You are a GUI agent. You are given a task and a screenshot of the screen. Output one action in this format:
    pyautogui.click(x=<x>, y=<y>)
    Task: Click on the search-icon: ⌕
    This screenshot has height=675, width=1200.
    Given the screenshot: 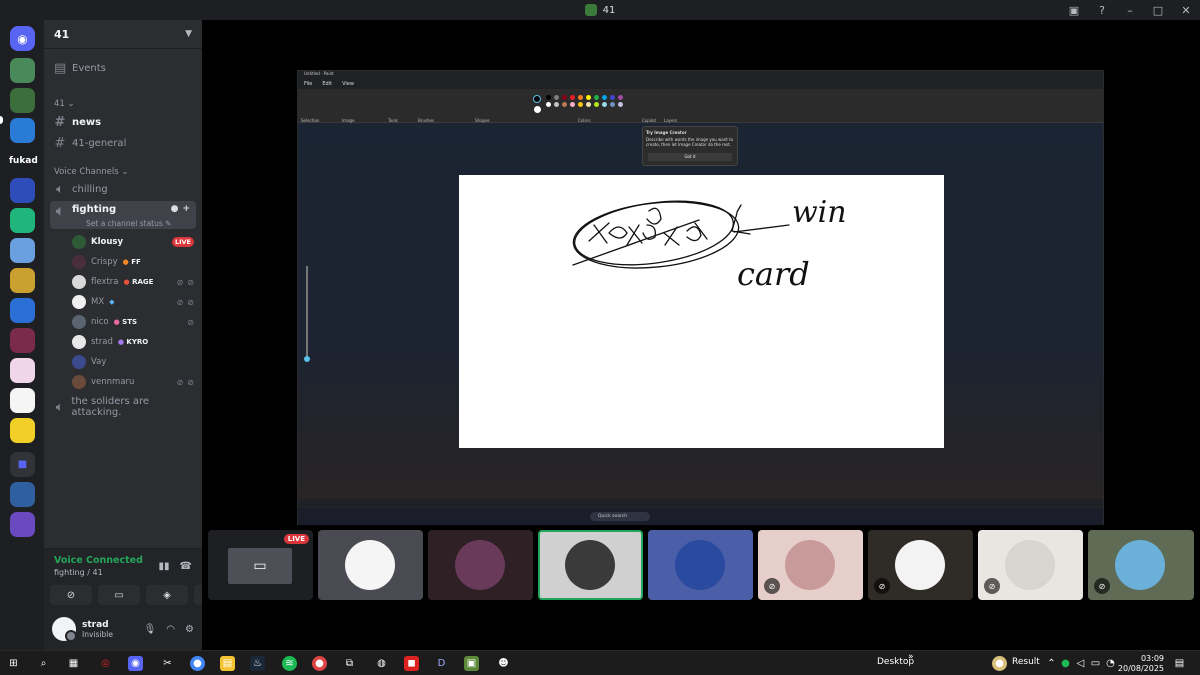 What is the action you would take?
    pyautogui.click(x=43, y=663)
    